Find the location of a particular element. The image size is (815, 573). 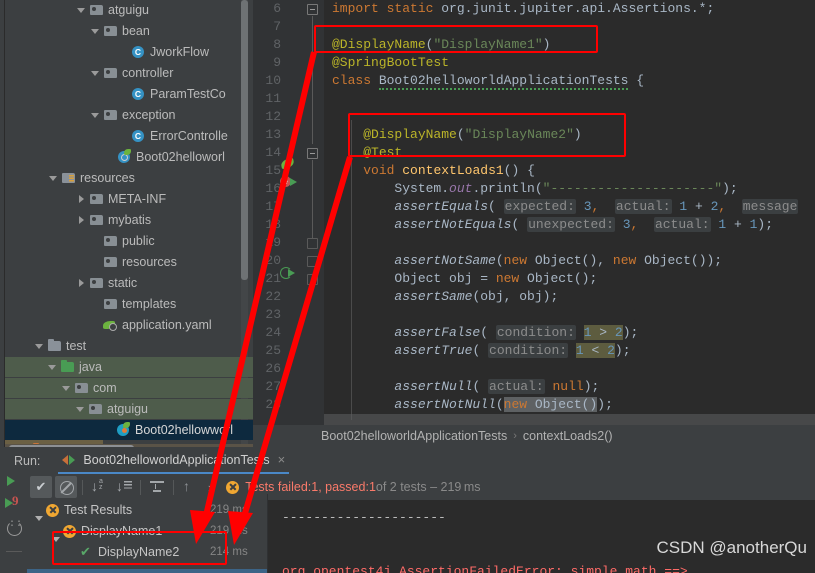

tree-item: ParamTestCo is located at coordinates (126, 94).